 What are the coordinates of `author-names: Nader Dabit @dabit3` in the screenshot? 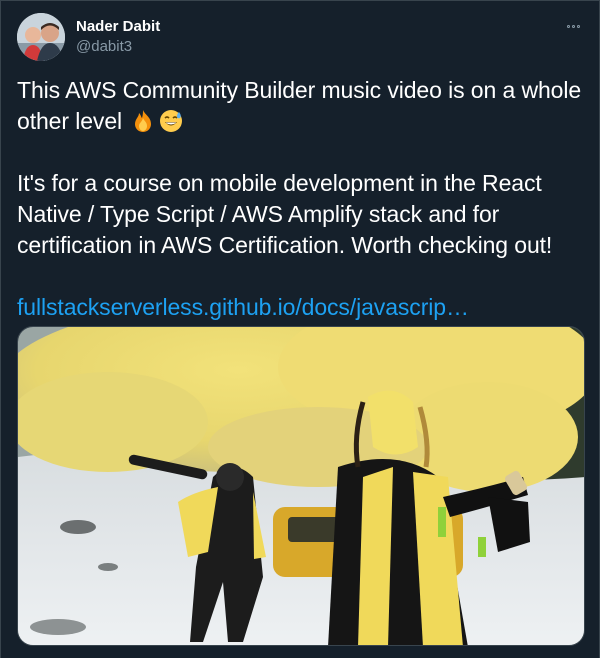 It's located at (118, 37).